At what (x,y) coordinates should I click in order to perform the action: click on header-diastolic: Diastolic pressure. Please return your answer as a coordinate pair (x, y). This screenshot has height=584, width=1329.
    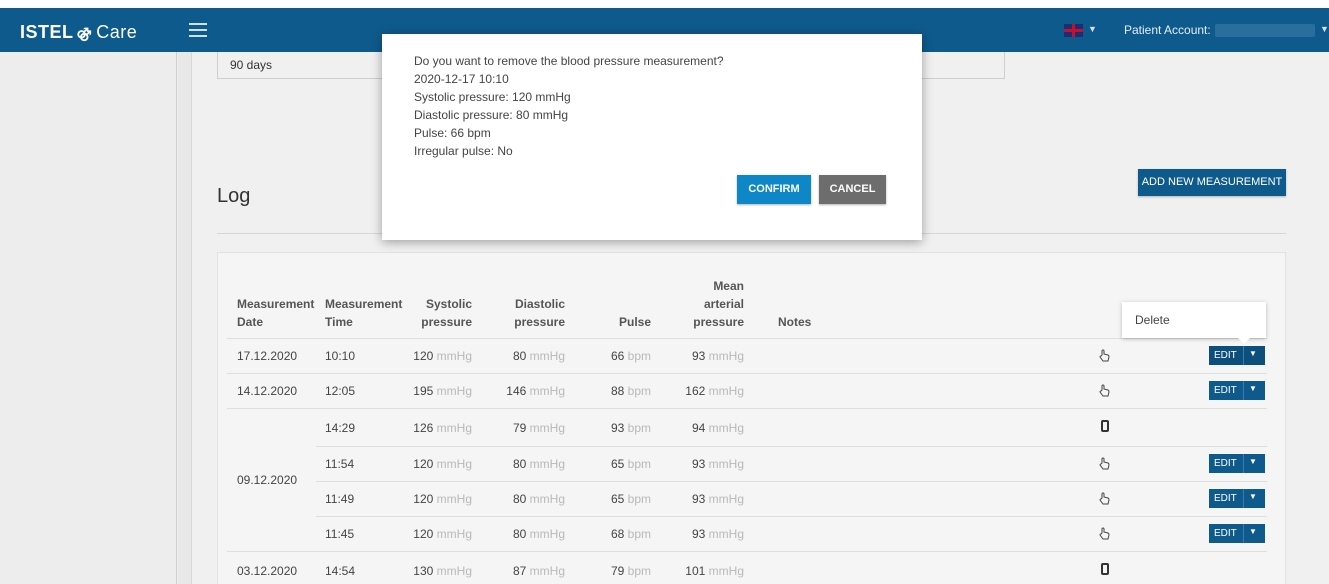
    Looking at the image, I should click on (532, 313).